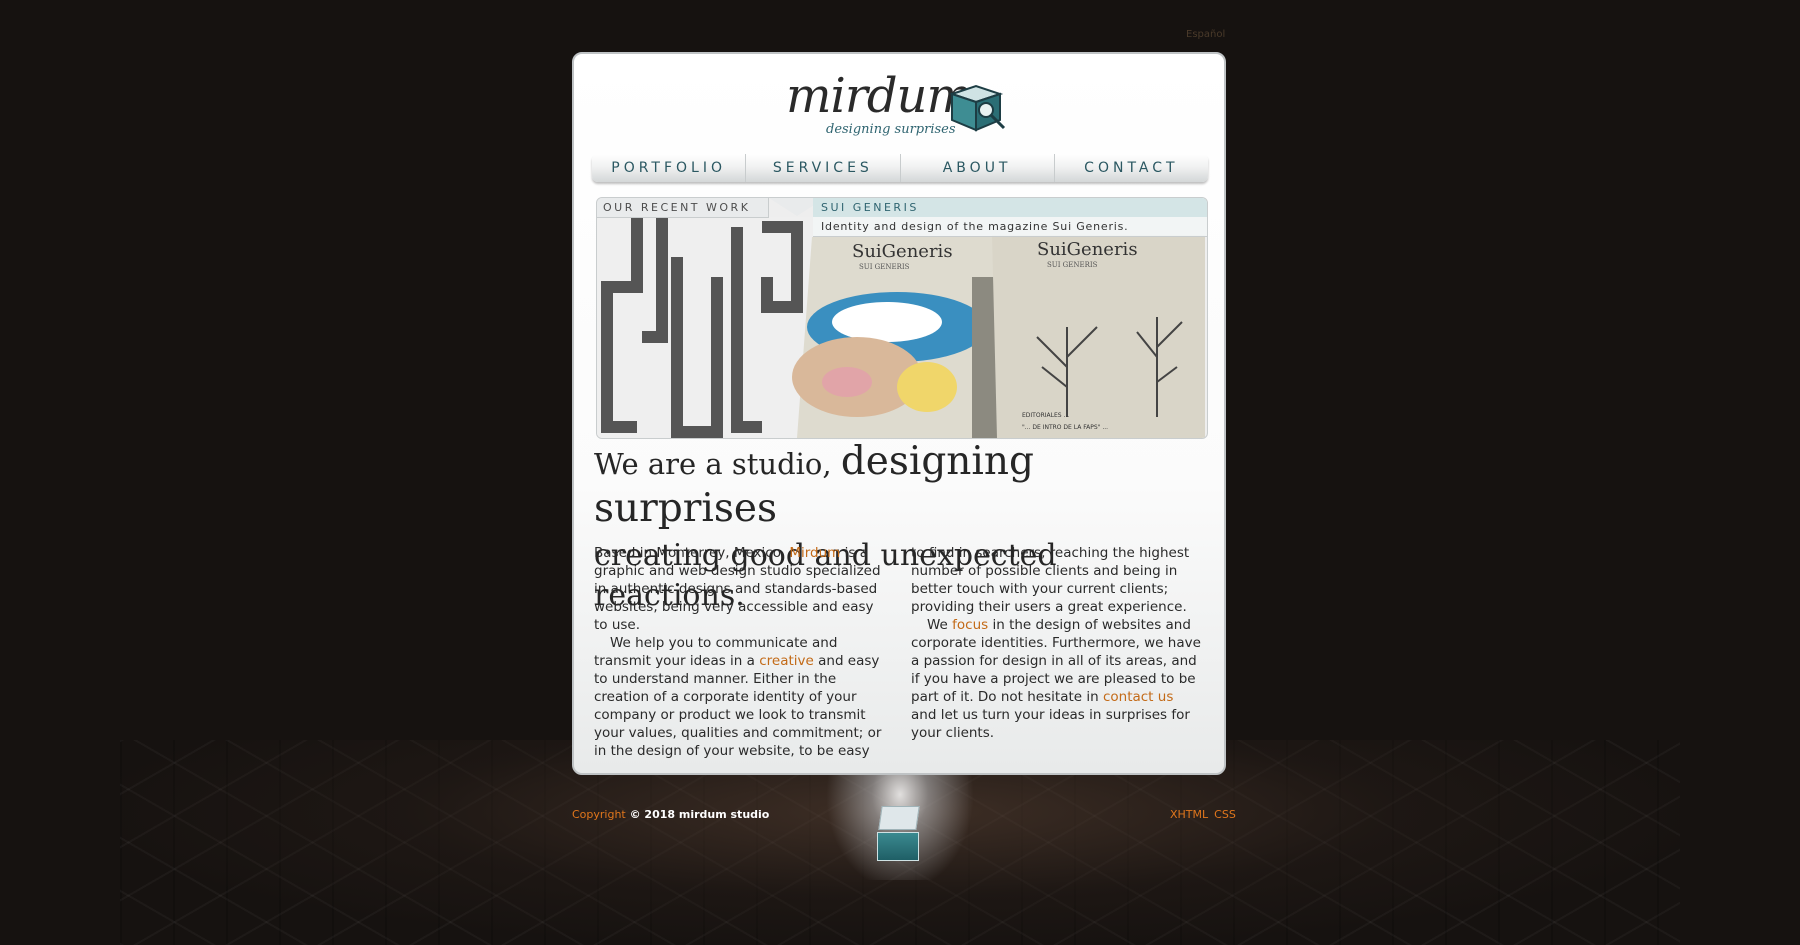 This screenshot has width=1800, height=945. I want to click on contact-us-link: contact us, so click(1138, 697).